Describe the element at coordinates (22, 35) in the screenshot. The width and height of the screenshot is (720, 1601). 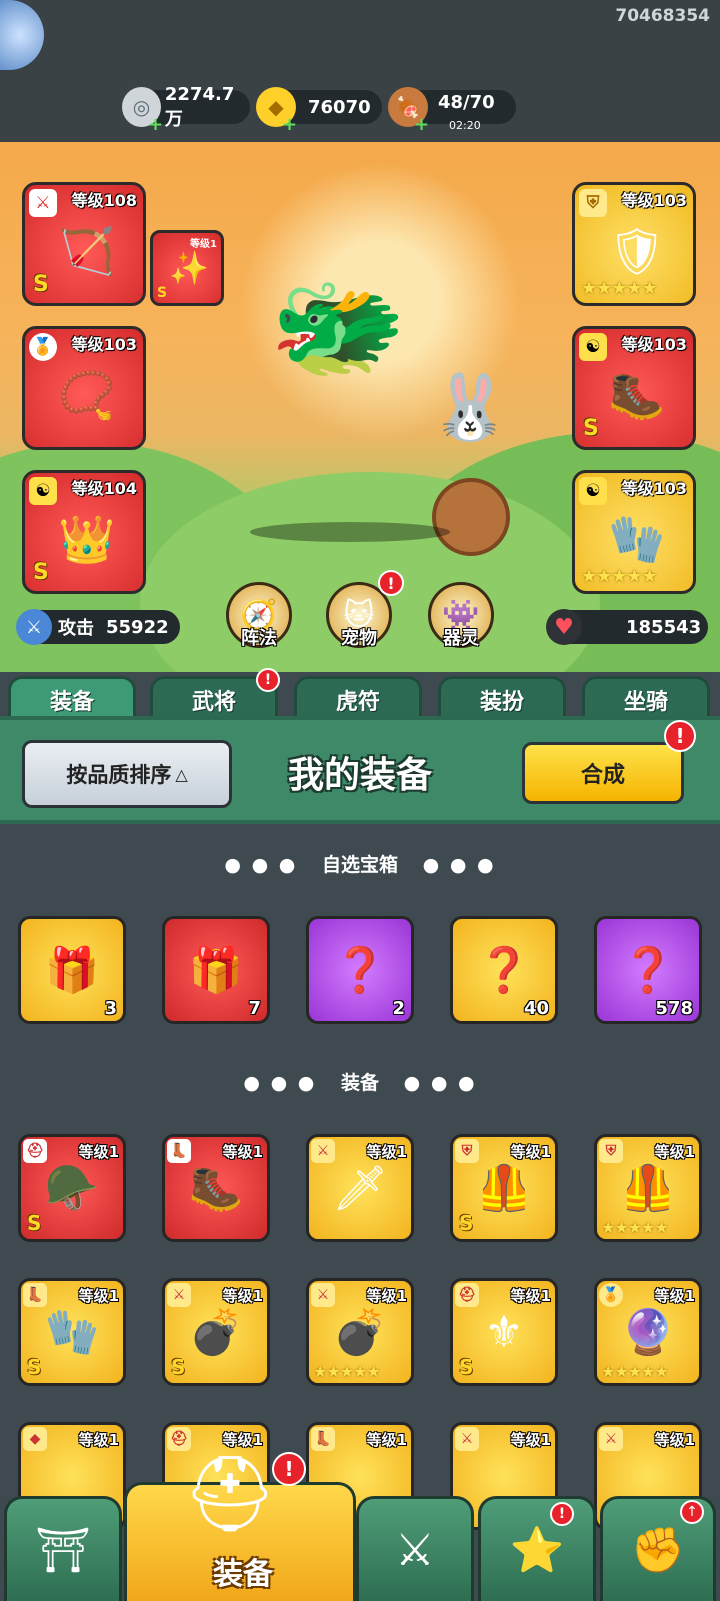
I see `player-avatar` at that location.